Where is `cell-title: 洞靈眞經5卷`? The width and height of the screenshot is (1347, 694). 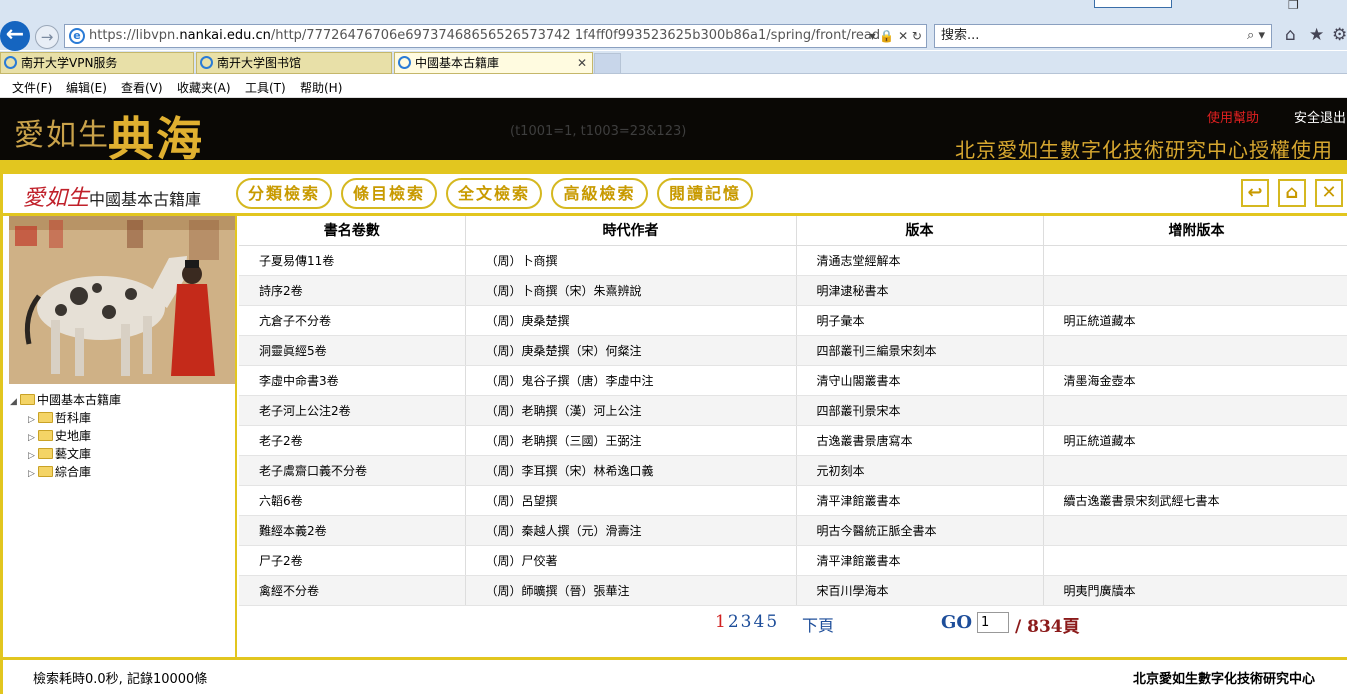 cell-title: 洞靈眞經5卷 is located at coordinates (352, 350).